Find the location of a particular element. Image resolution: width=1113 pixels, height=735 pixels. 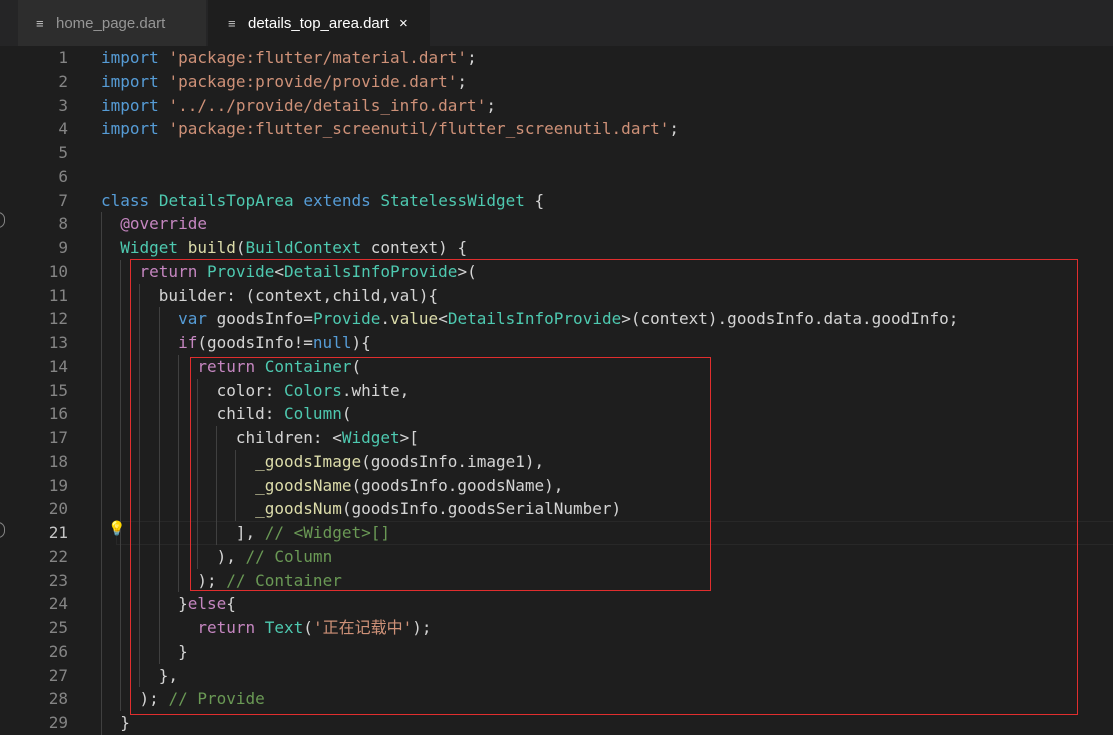

code-token: @override is located at coordinates (163, 224).